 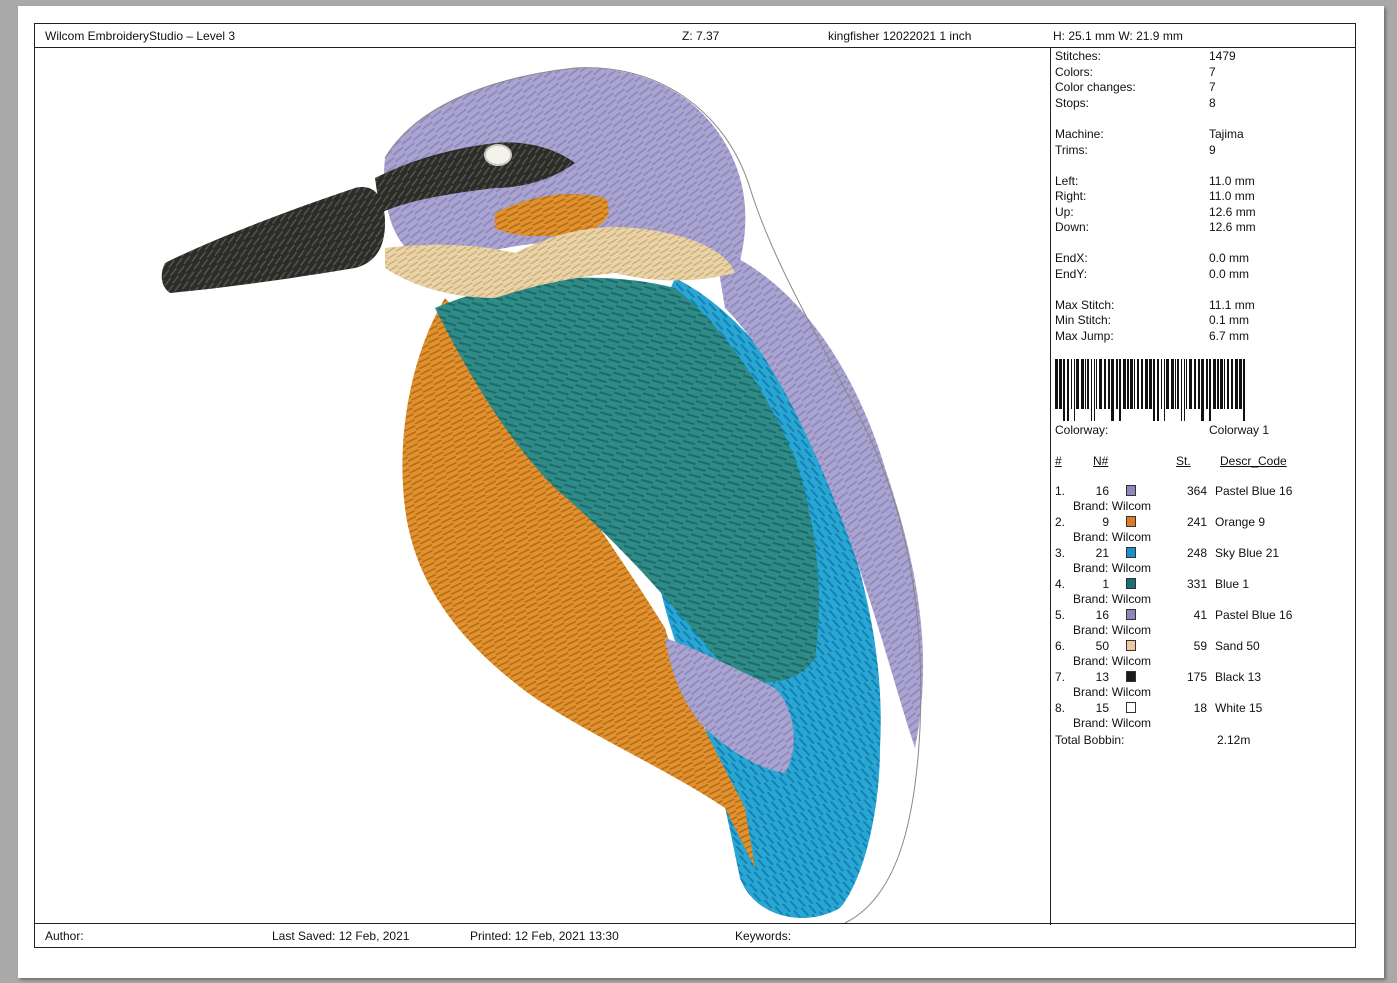 I want to click on stat-value-stitches: 1479, so click(x=1222, y=56).